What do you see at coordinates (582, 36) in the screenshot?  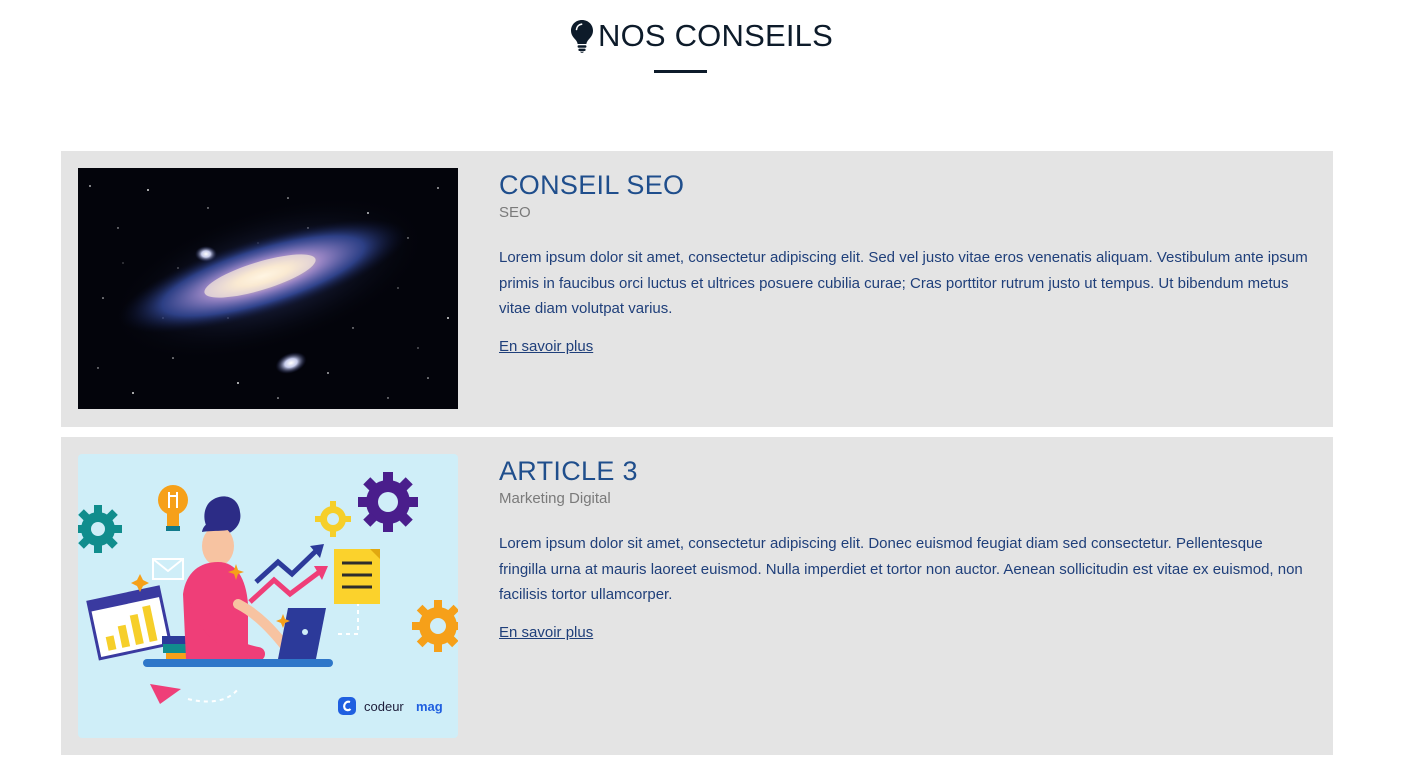 I see `lightbulb-icon` at bounding box center [582, 36].